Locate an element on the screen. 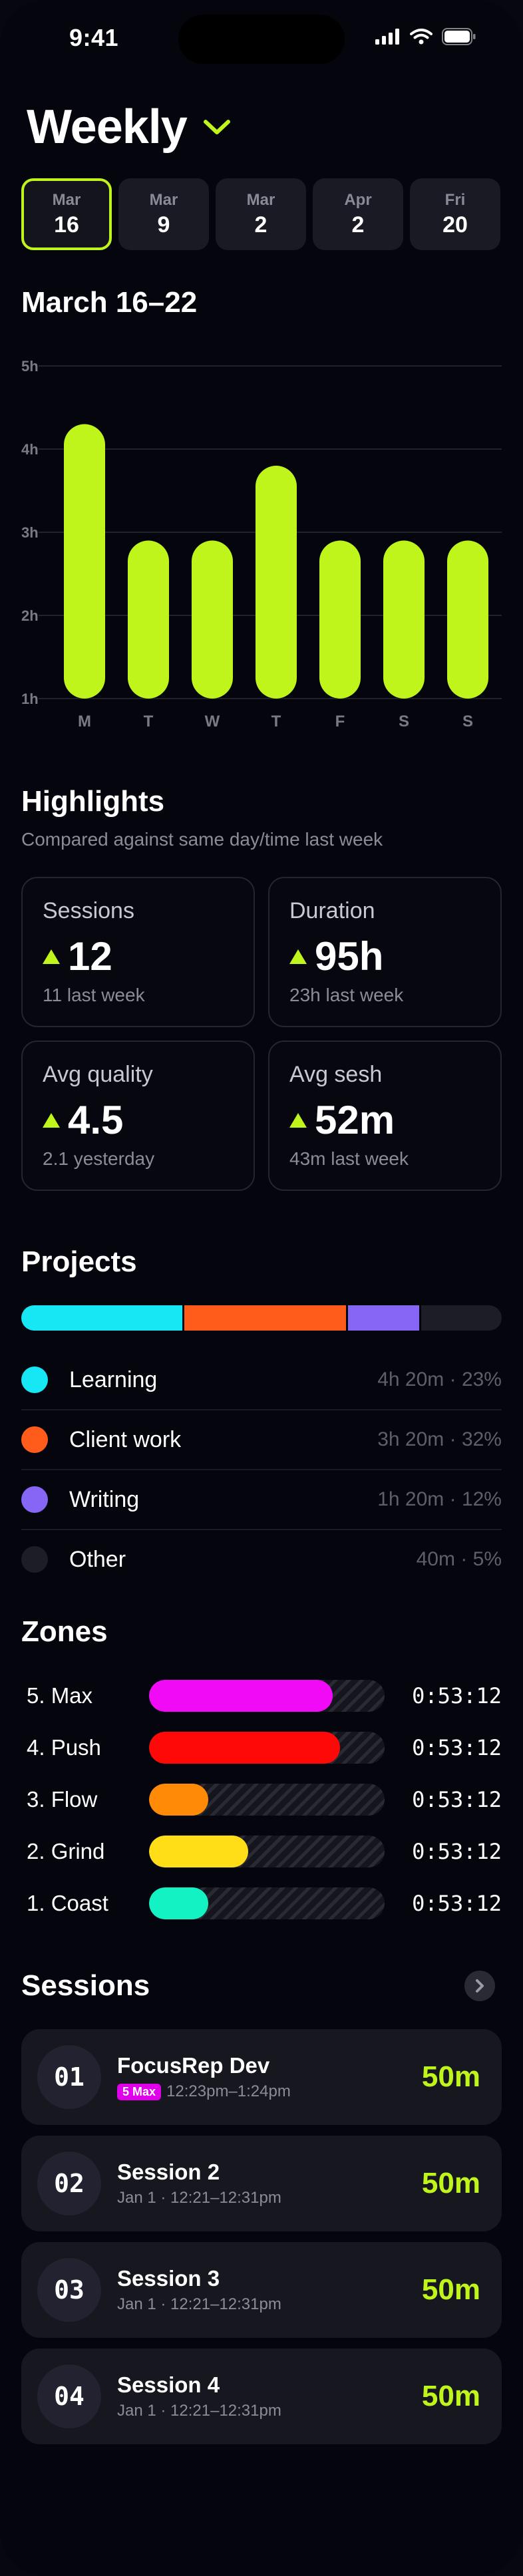 The height and width of the screenshot is (2576, 523). project-row: Other 40m · 5% is located at coordinates (261, 1559).